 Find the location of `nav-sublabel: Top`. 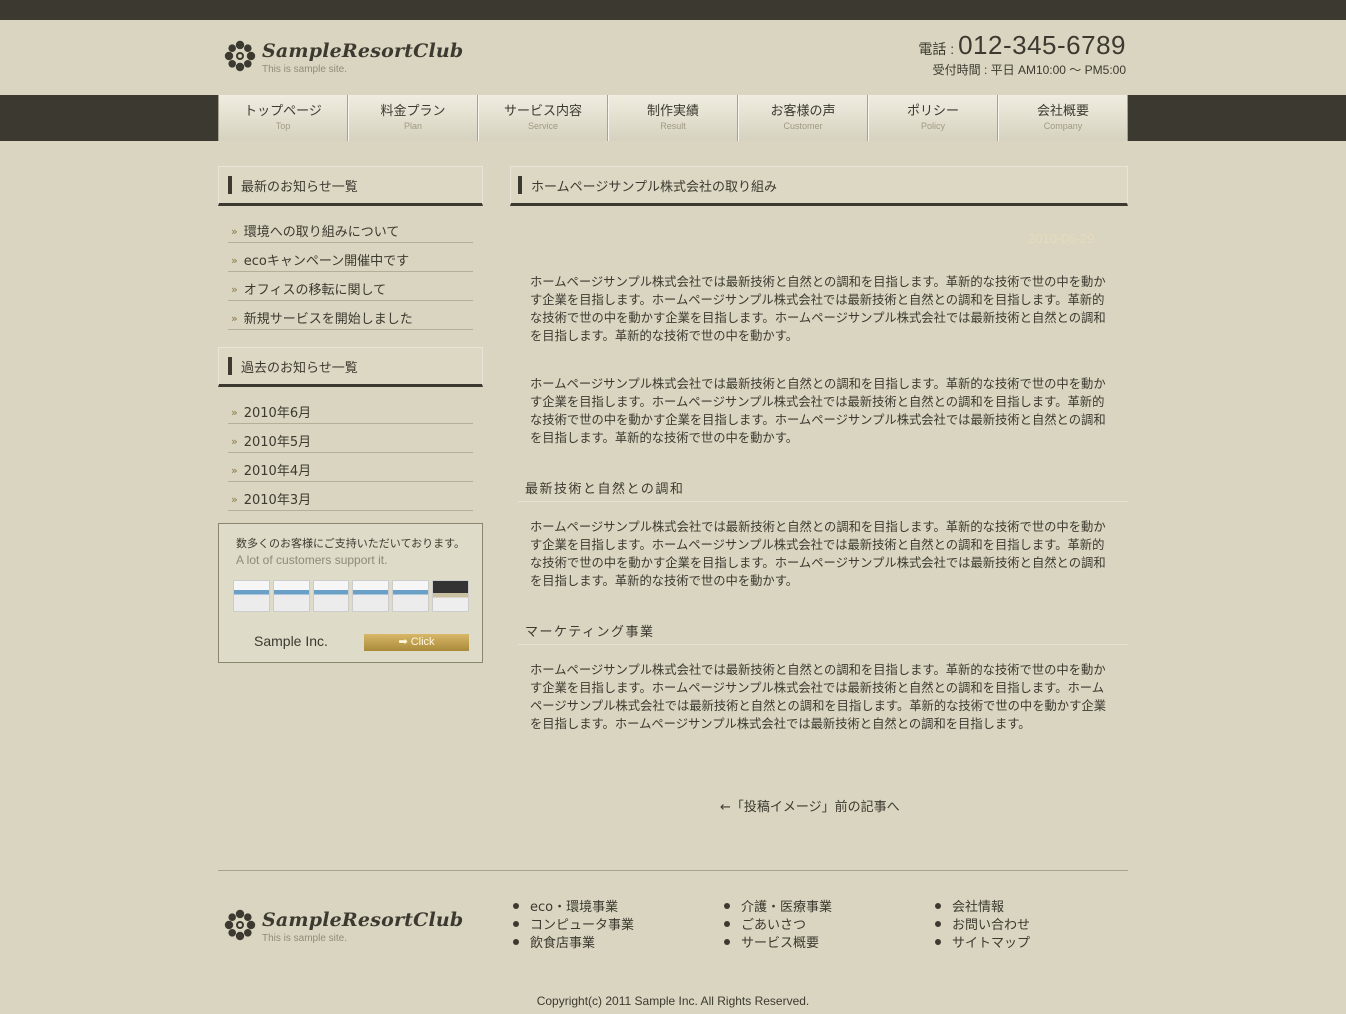

nav-sublabel: Top is located at coordinates (283, 126).